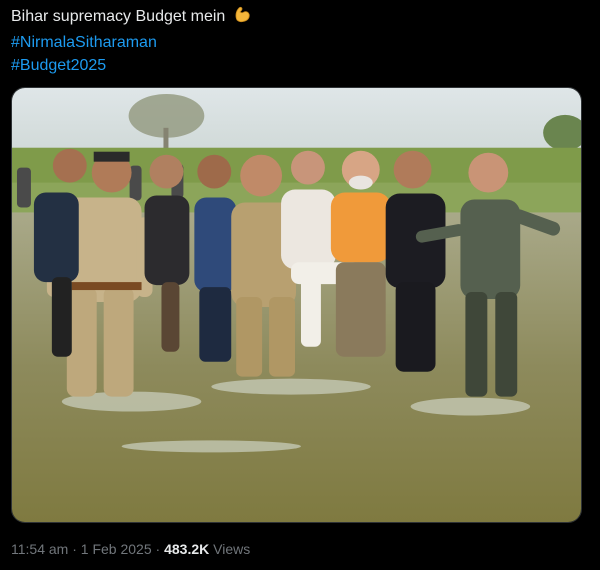  I want to click on post-text-line-1: Bihar supremacy Budget mein, so click(131, 17).